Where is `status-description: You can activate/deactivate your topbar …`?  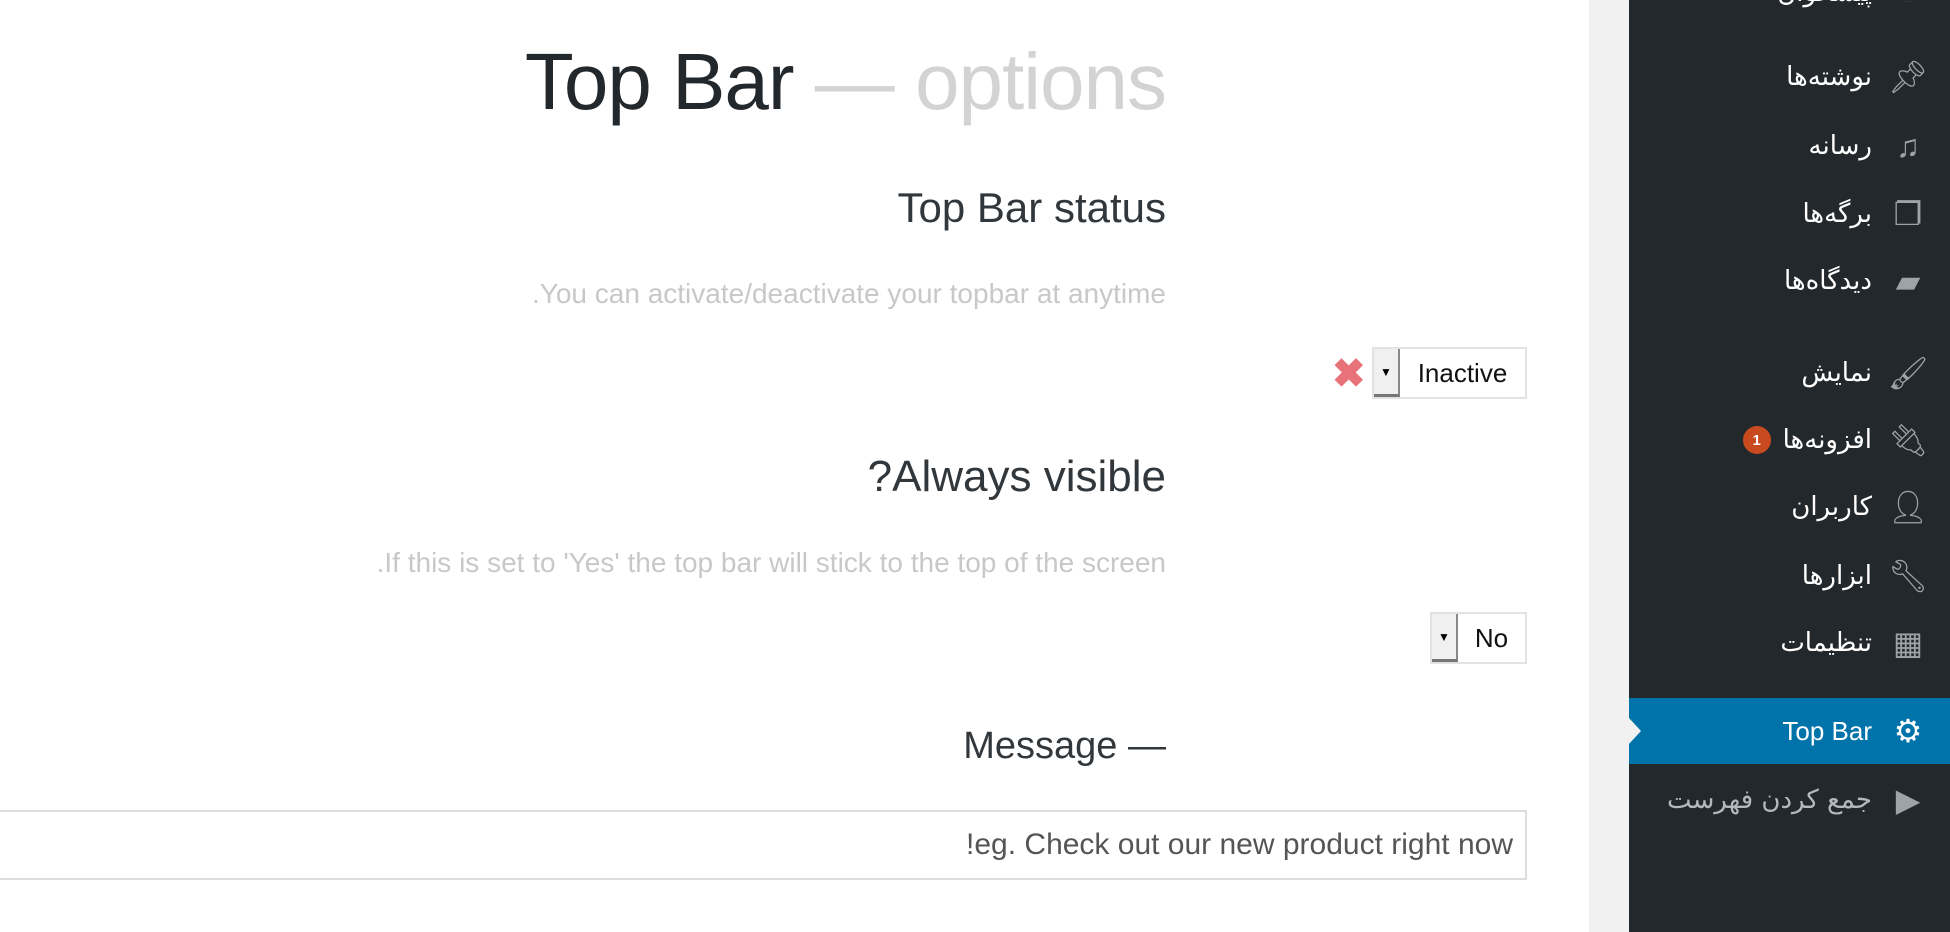 status-description: You can activate/deactivate your topbar … is located at coordinates (848, 293).